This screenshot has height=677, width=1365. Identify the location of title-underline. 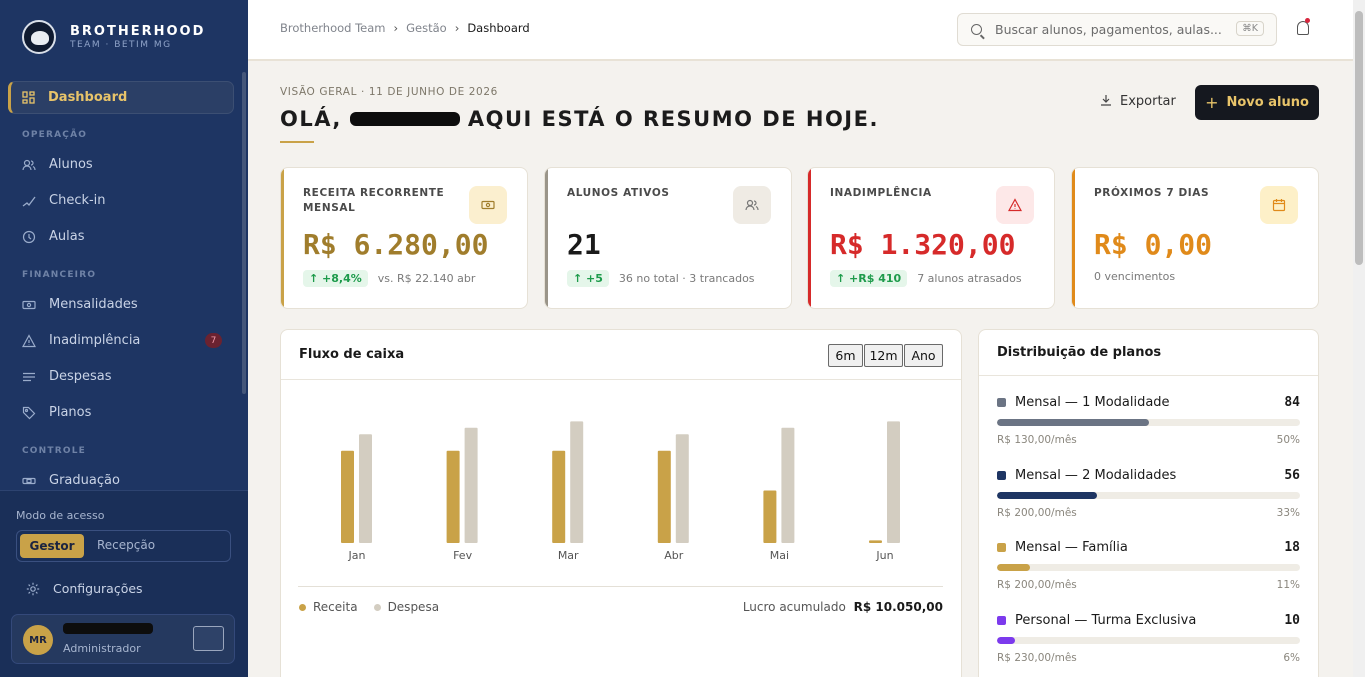
(297, 142).